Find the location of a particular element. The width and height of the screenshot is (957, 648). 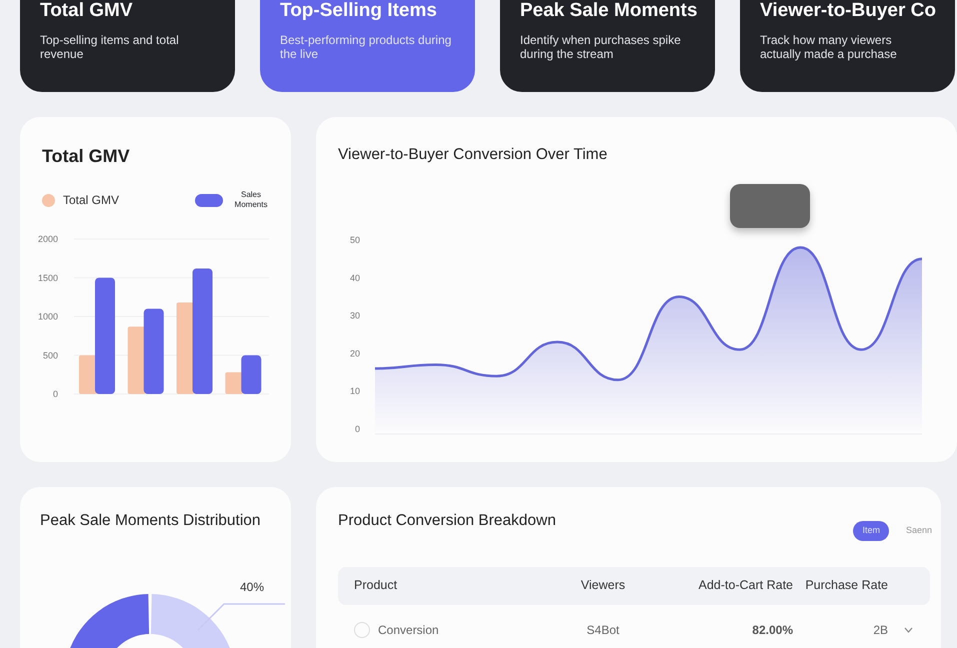

table-cell-text: S4Bot is located at coordinates (603, 630).